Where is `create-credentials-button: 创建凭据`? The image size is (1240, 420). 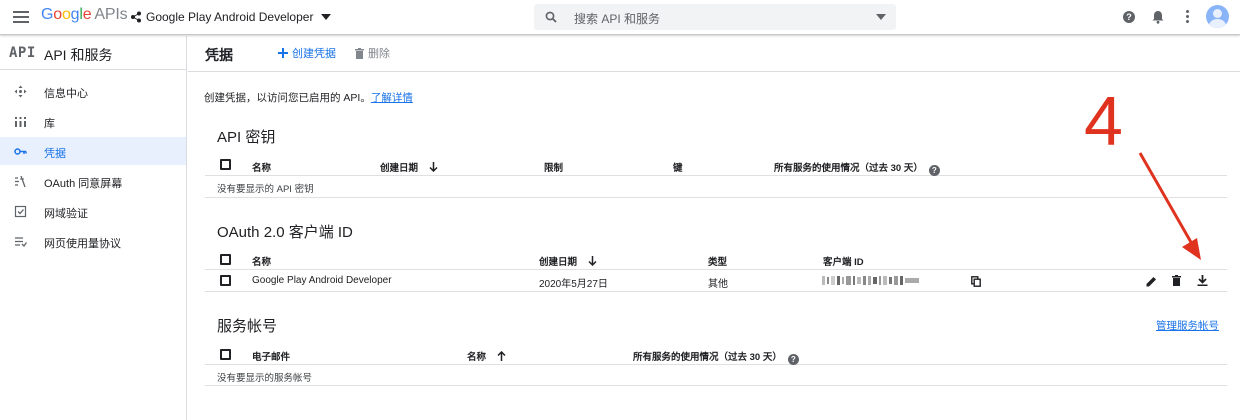 create-credentials-button: 创建凭据 is located at coordinates (307, 53).